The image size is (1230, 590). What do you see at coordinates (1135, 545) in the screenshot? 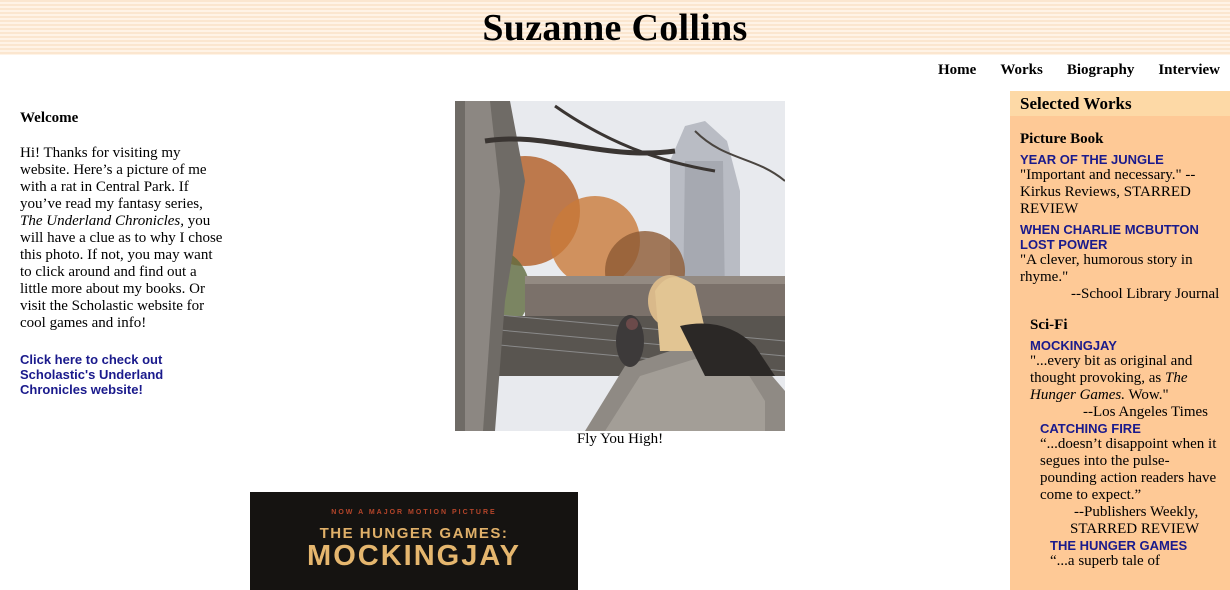
I see `link-hunger-games: THE HUNGER GAMES` at bounding box center [1135, 545].